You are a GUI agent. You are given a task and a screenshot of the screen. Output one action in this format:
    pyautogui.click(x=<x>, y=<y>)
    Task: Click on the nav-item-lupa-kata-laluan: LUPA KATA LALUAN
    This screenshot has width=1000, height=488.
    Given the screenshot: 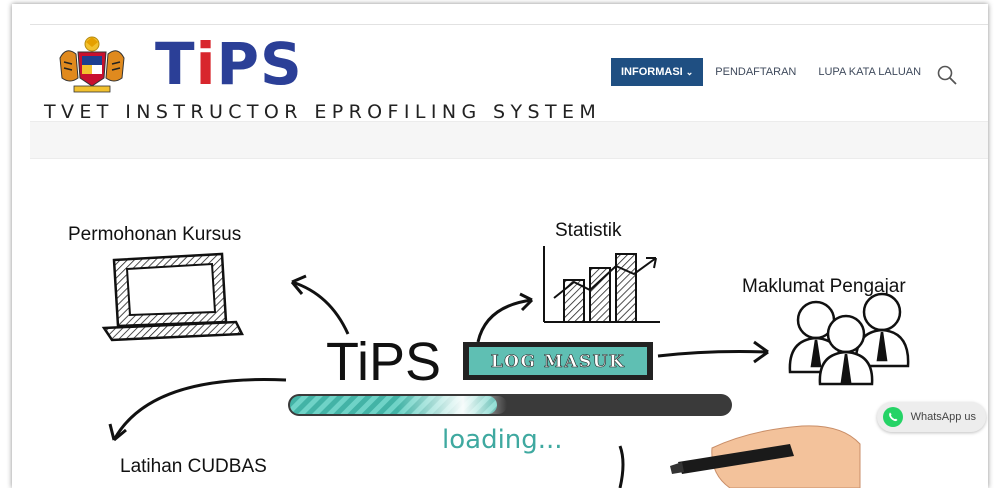 What is the action you would take?
    pyautogui.click(x=869, y=72)
    